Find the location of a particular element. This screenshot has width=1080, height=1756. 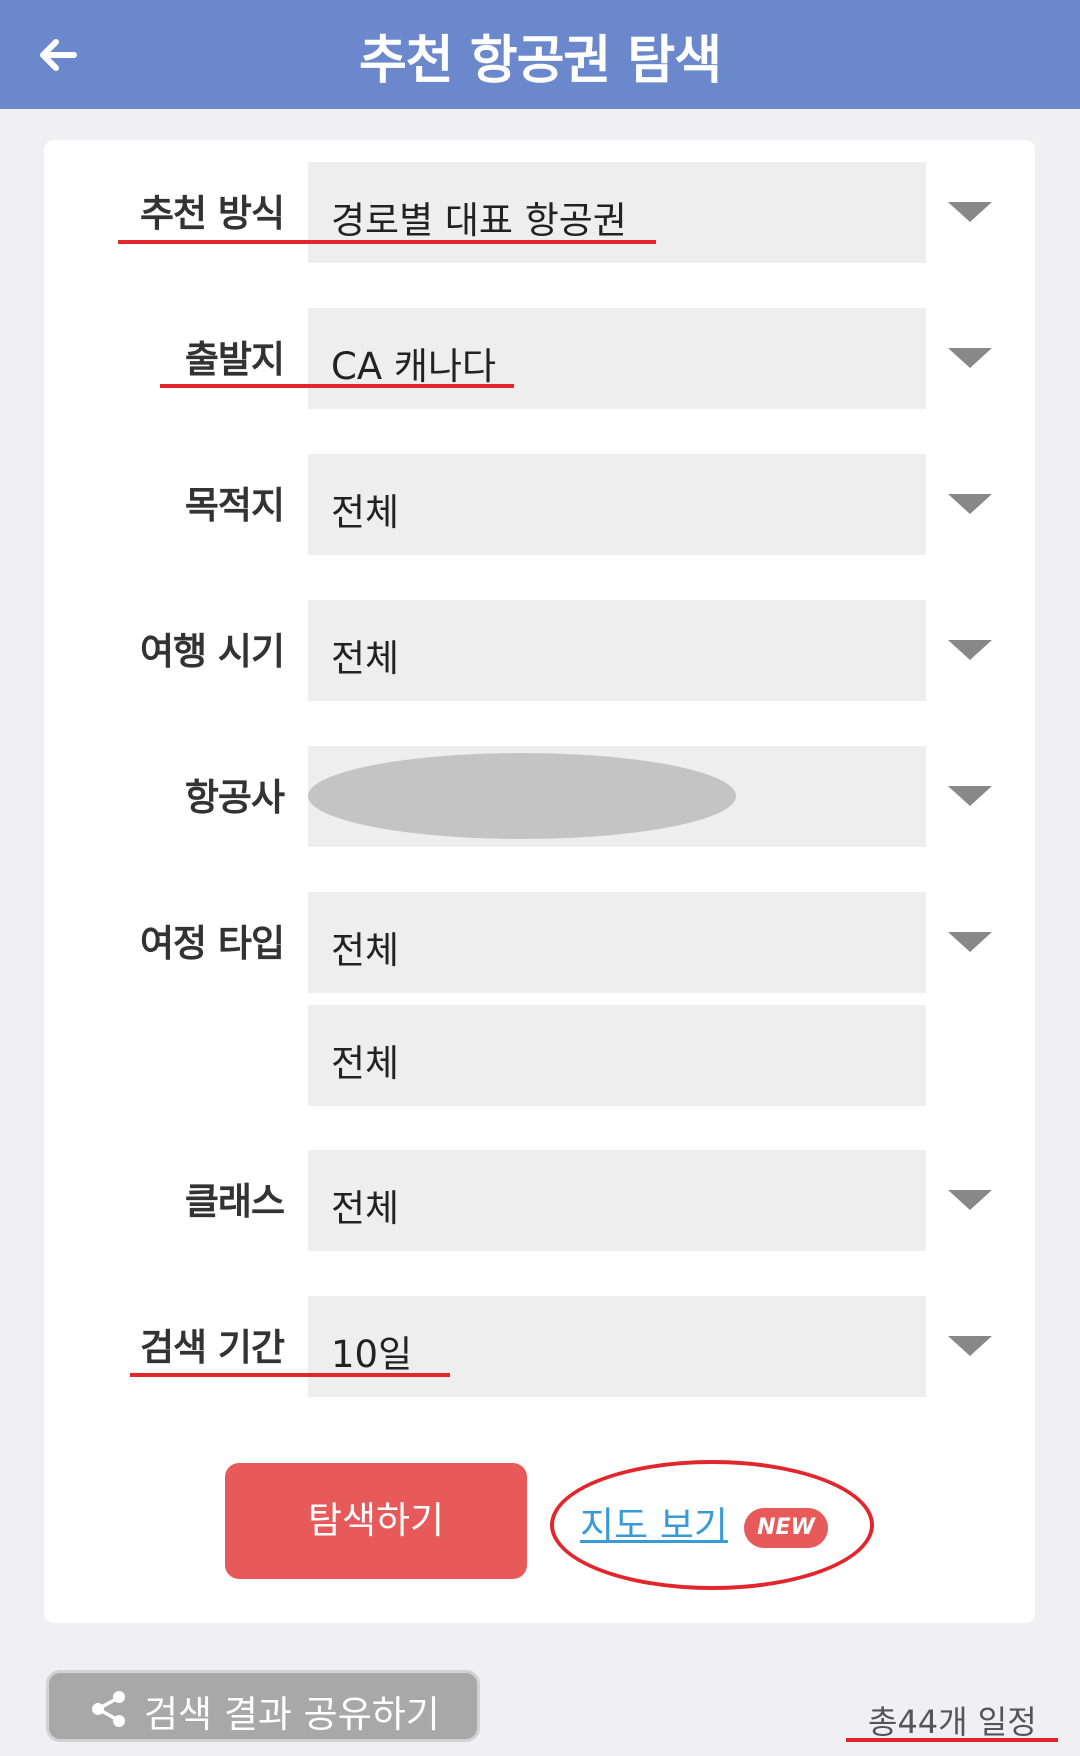

airline-label: 항공사 is located at coordinates (234, 797).